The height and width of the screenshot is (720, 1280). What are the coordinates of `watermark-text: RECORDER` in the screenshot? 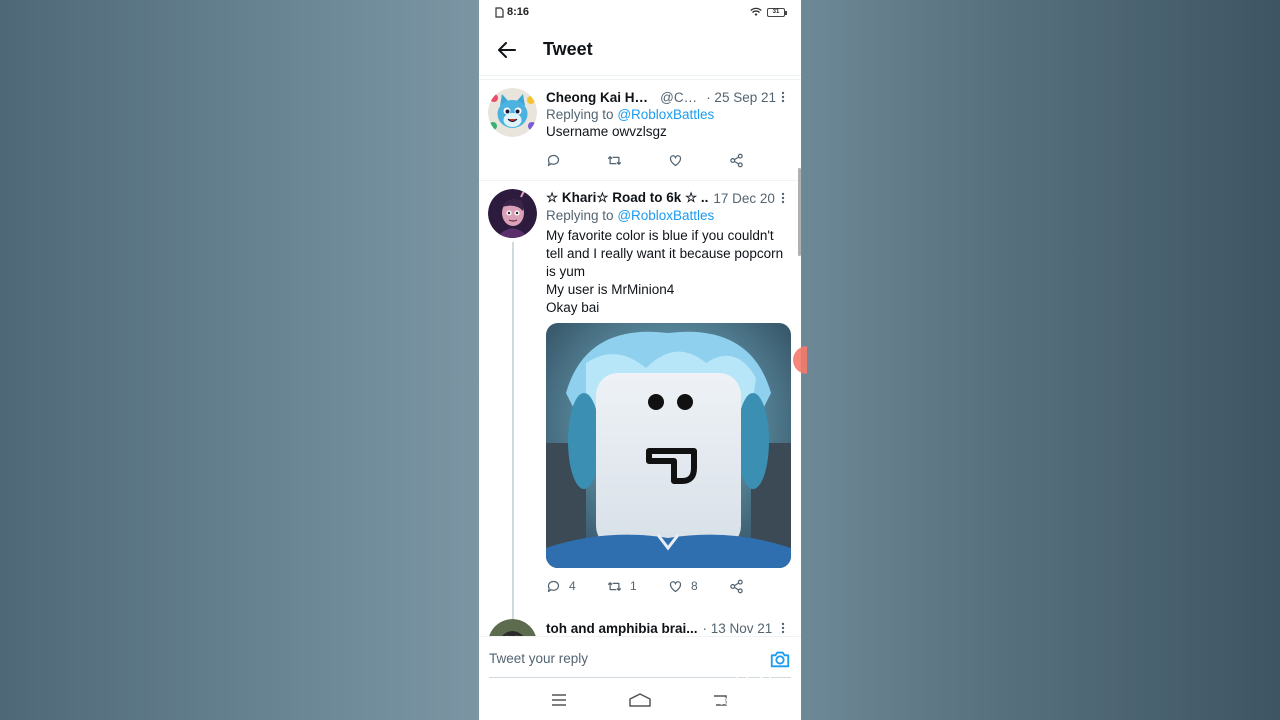 It's located at (753, 702).